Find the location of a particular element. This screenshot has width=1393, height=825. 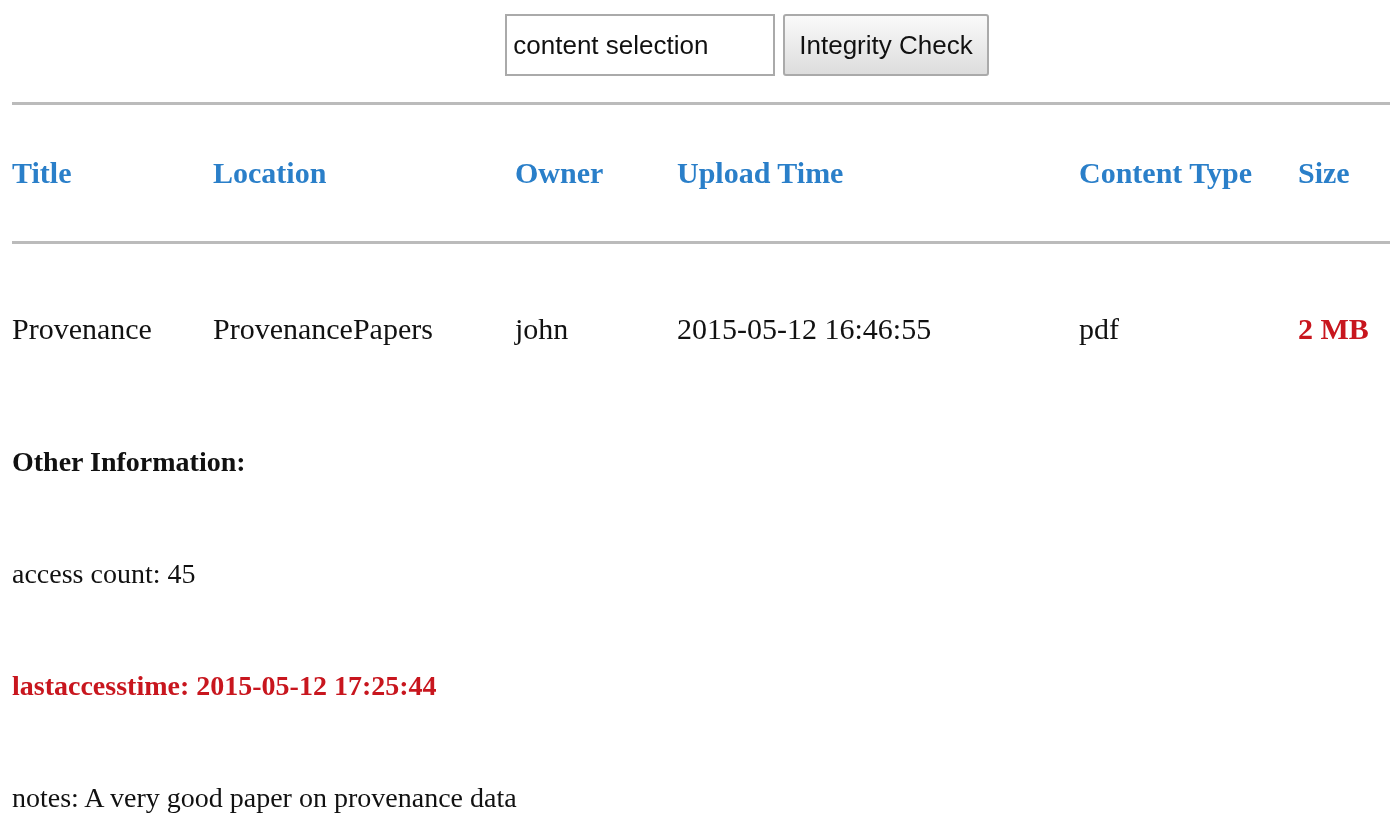

table-cell: john is located at coordinates (542, 329).